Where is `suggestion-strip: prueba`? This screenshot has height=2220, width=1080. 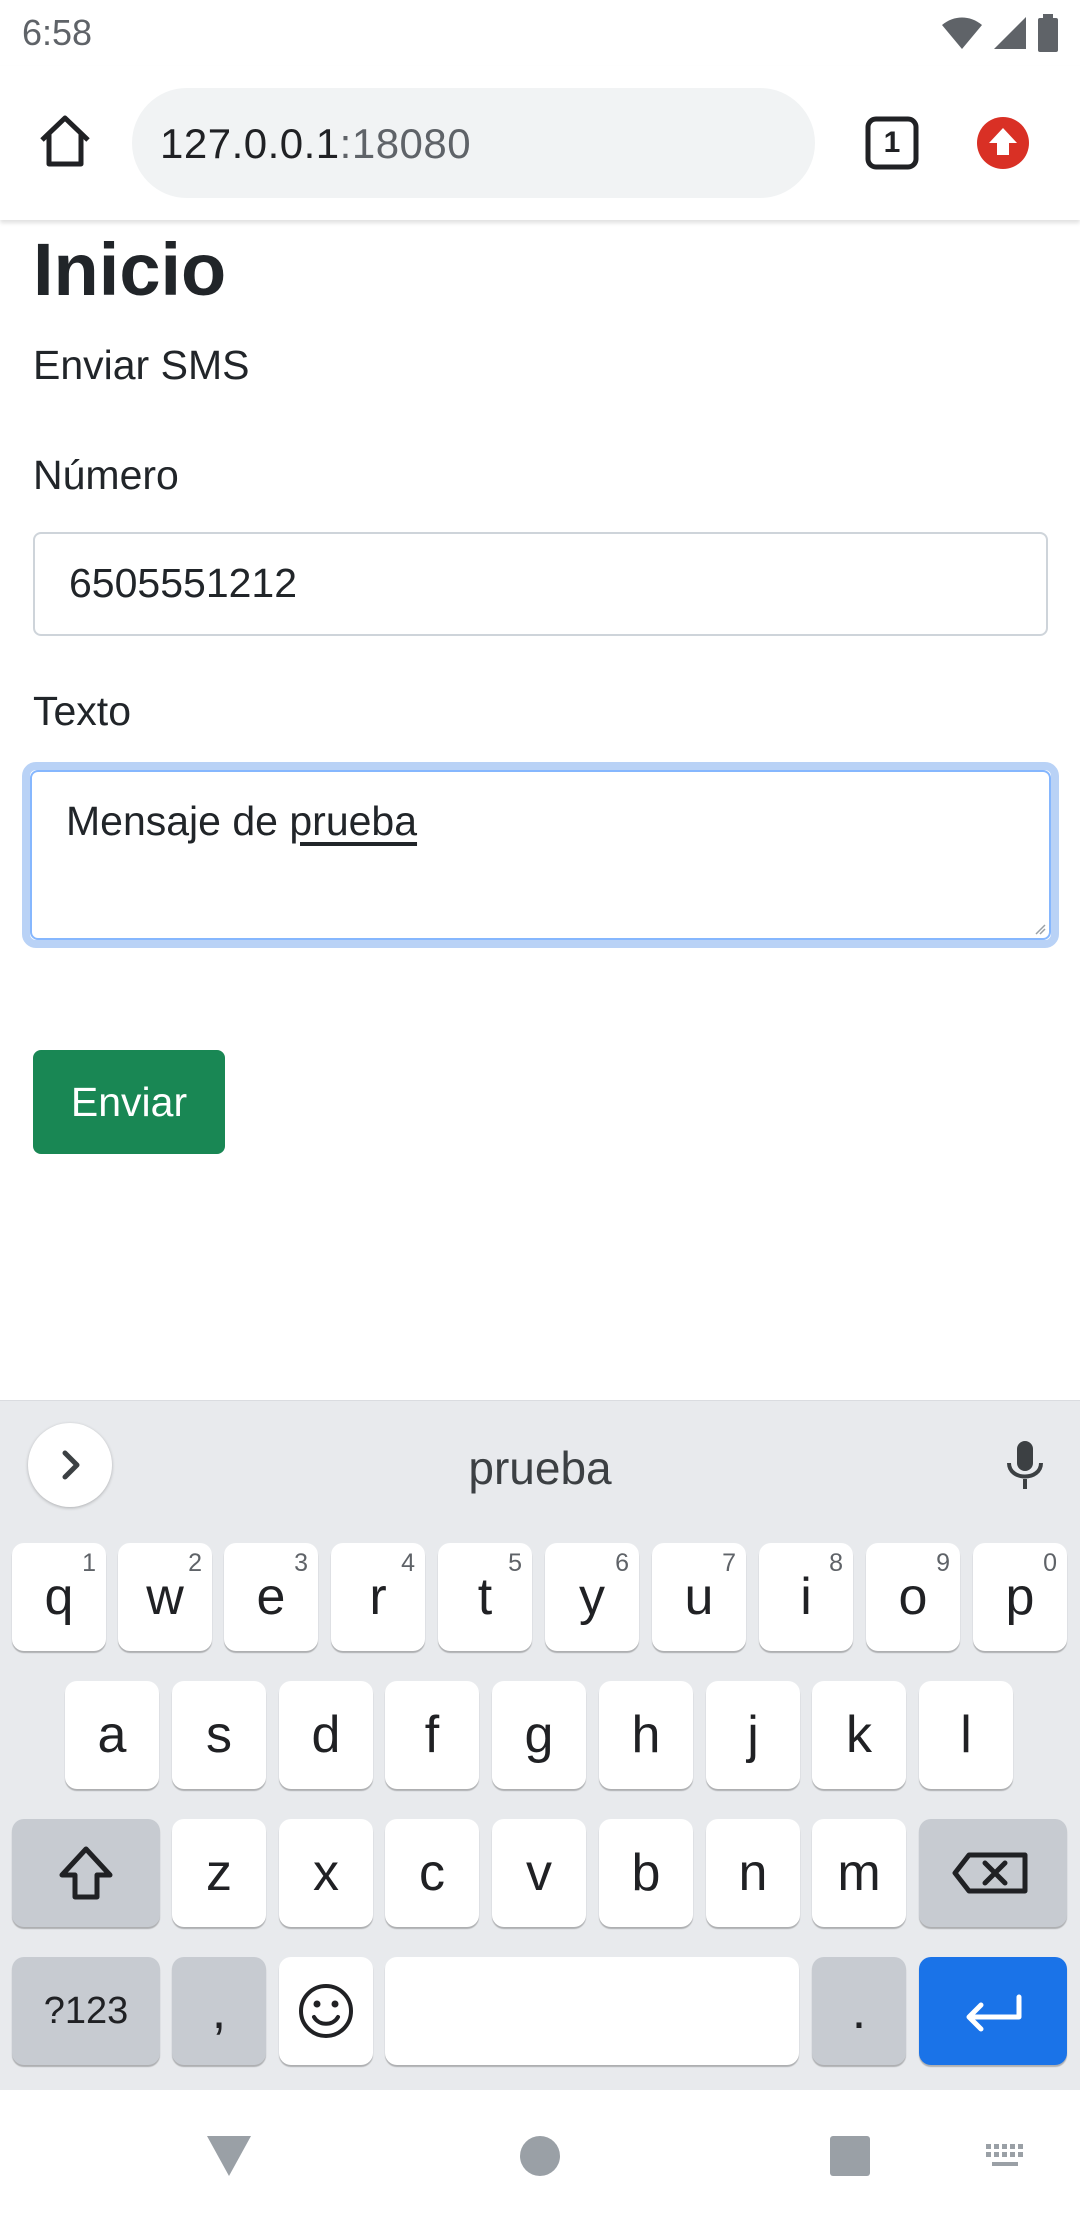 suggestion-strip: prueba is located at coordinates (540, 1466).